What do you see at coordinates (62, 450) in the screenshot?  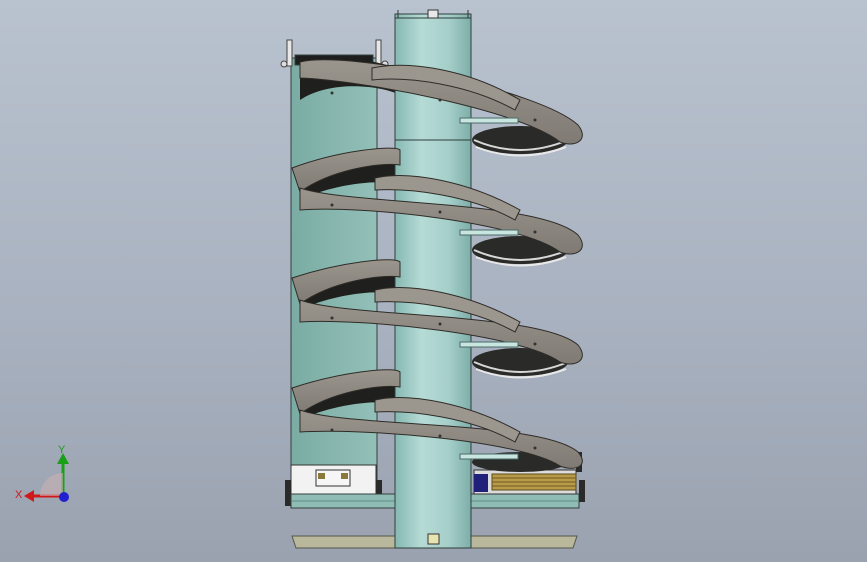 I see `y-axis-label: Y` at bounding box center [62, 450].